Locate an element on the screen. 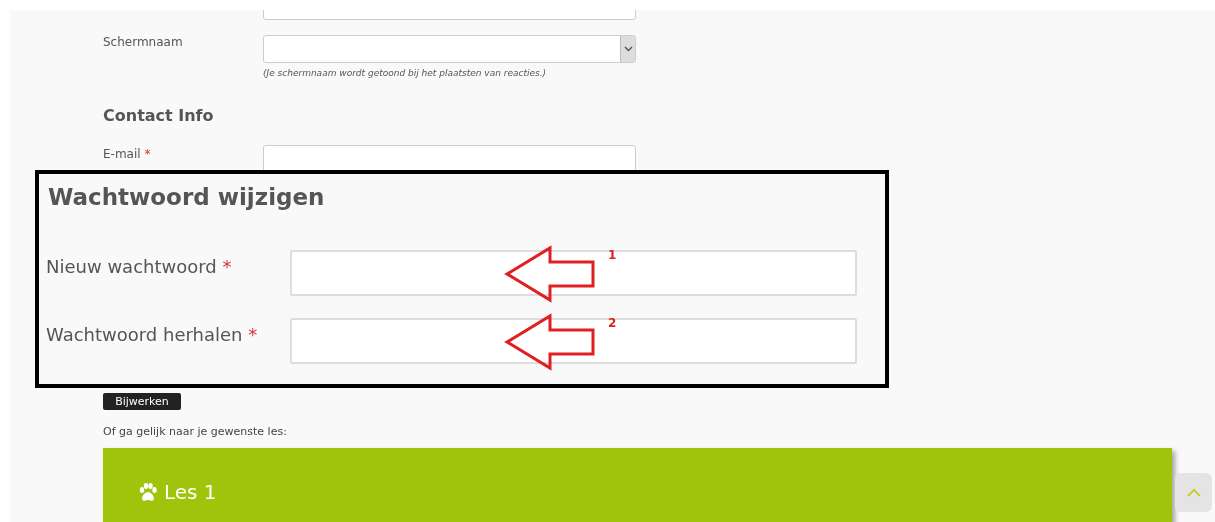 The height and width of the screenshot is (522, 1215). field-label: Schermnaam is located at coordinates (143, 42).